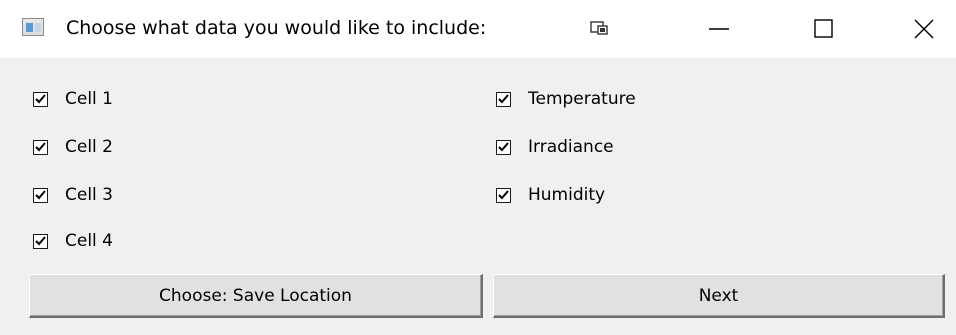 This screenshot has width=956, height=335. What do you see at coordinates (571, 147) in the screenshot?
I see `checkbox-label: Irradiance` at bounding box center [571, 147].